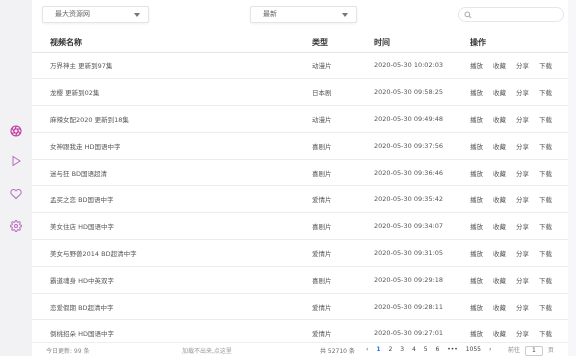 The image size is (576, 356). I want to click on video-name: 万界神主 更新到97集, so click(172, 66).